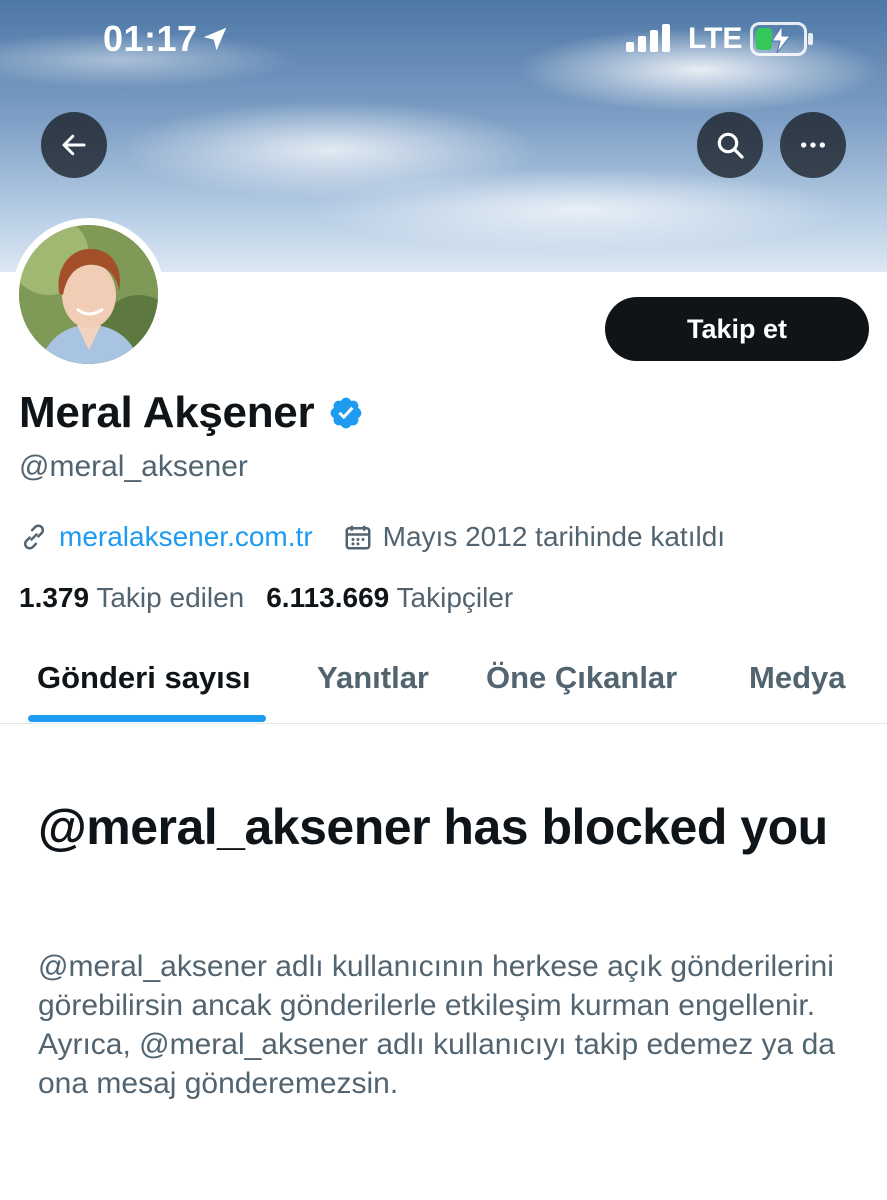 Image resolution: width=887 pixels, height=1200 pixels. I want to click on follow-button: Takip et, so click(737, 329).